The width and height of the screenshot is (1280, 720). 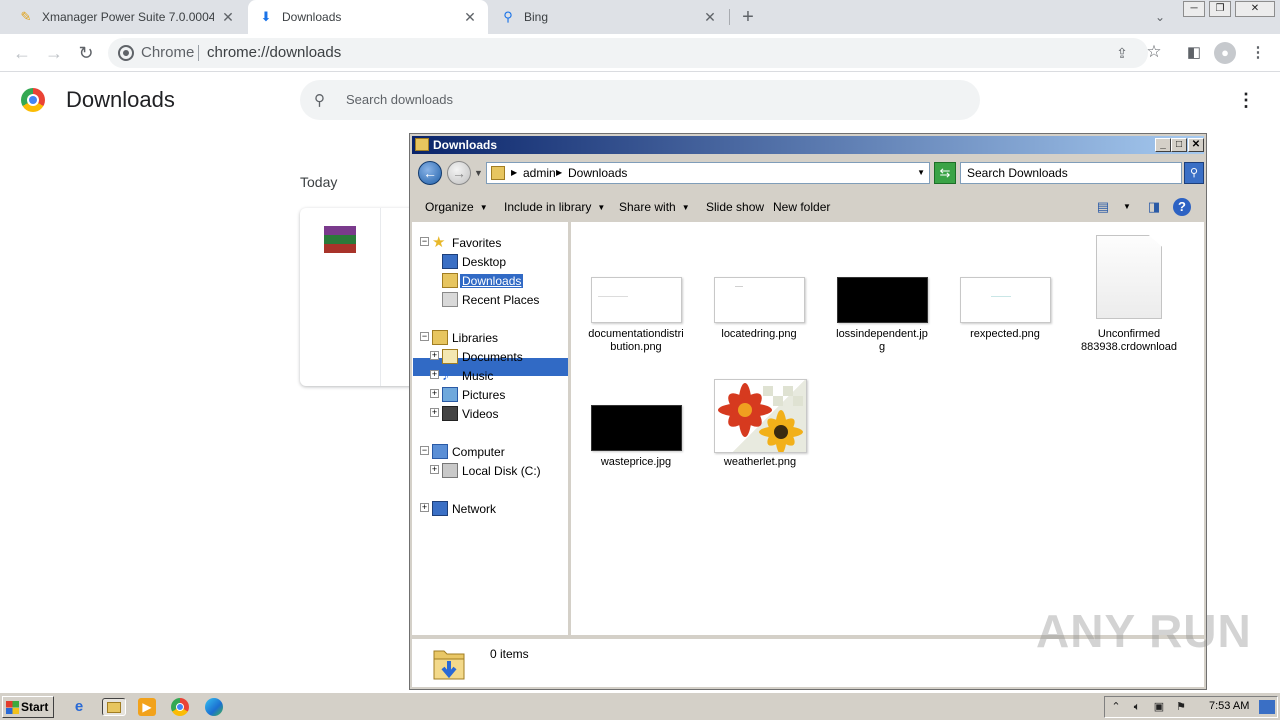 I want to click on action-center-flag-icon: ⚑, so click(x=1181, y=707).